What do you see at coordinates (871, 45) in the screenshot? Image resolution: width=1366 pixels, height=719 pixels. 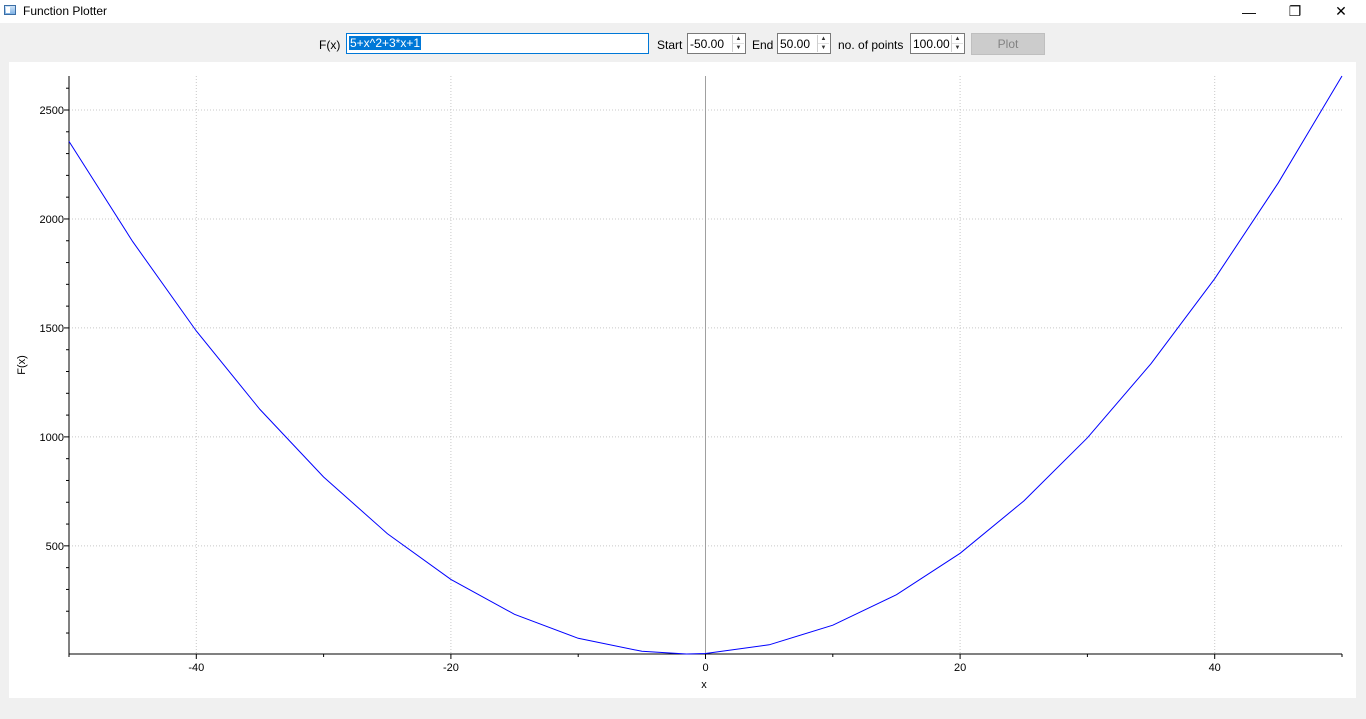 I see `points-label: no. of points` at bounding box center [871, 45].